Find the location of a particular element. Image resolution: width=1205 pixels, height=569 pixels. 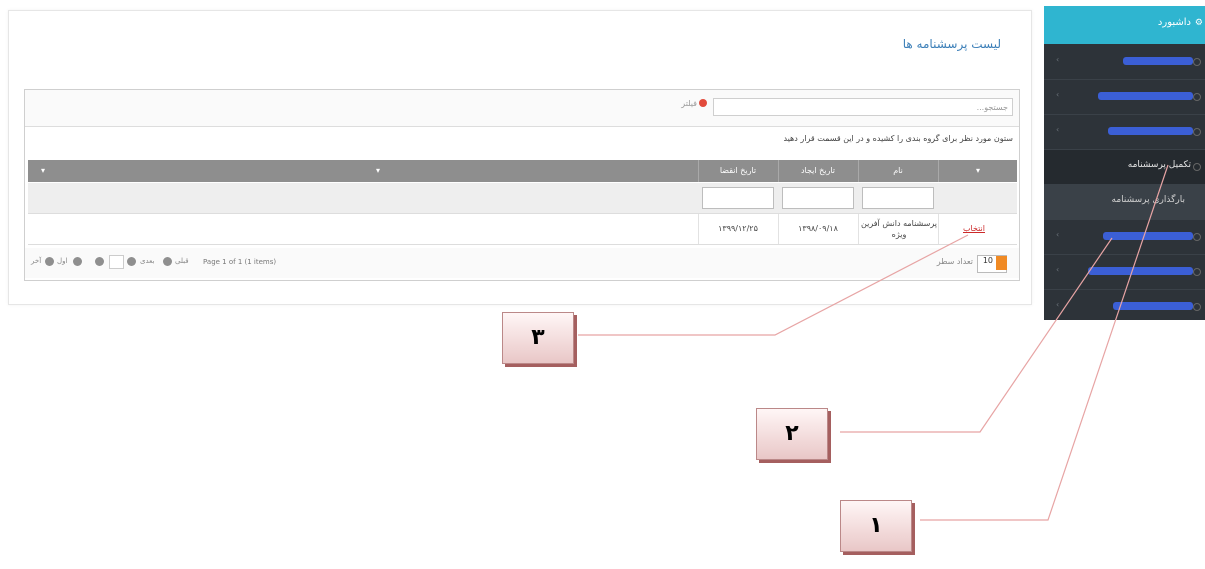

callout-3: ۳ is located at coordinates (538, 338).